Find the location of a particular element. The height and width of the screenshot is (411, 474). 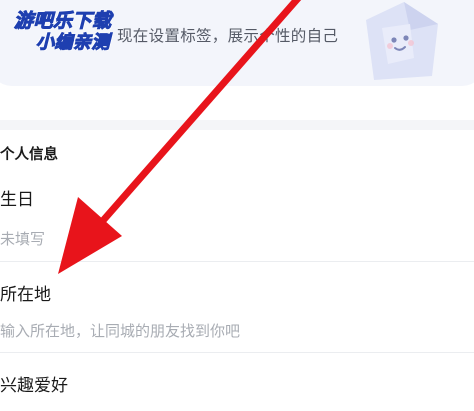

location-label: 所在地 is located at coordinates (25, 295).